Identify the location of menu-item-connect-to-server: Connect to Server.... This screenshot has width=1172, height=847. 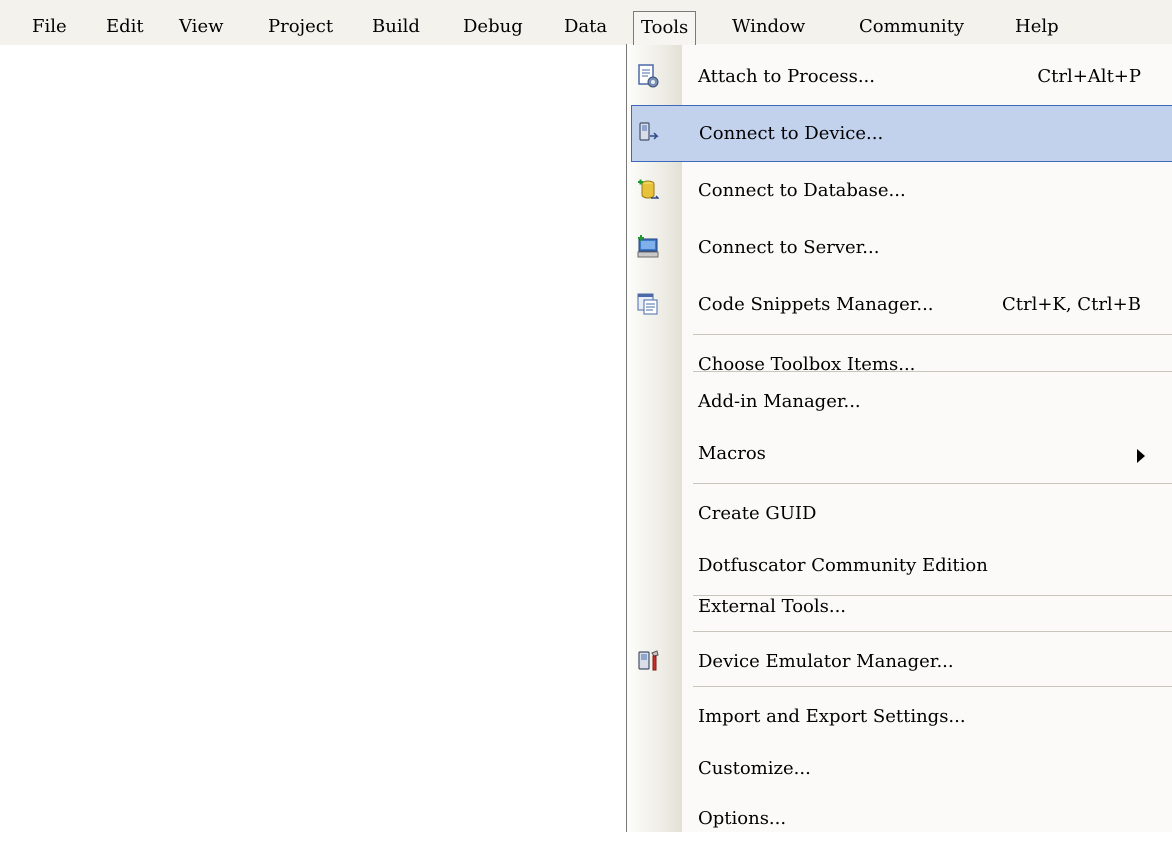
(899, 247).